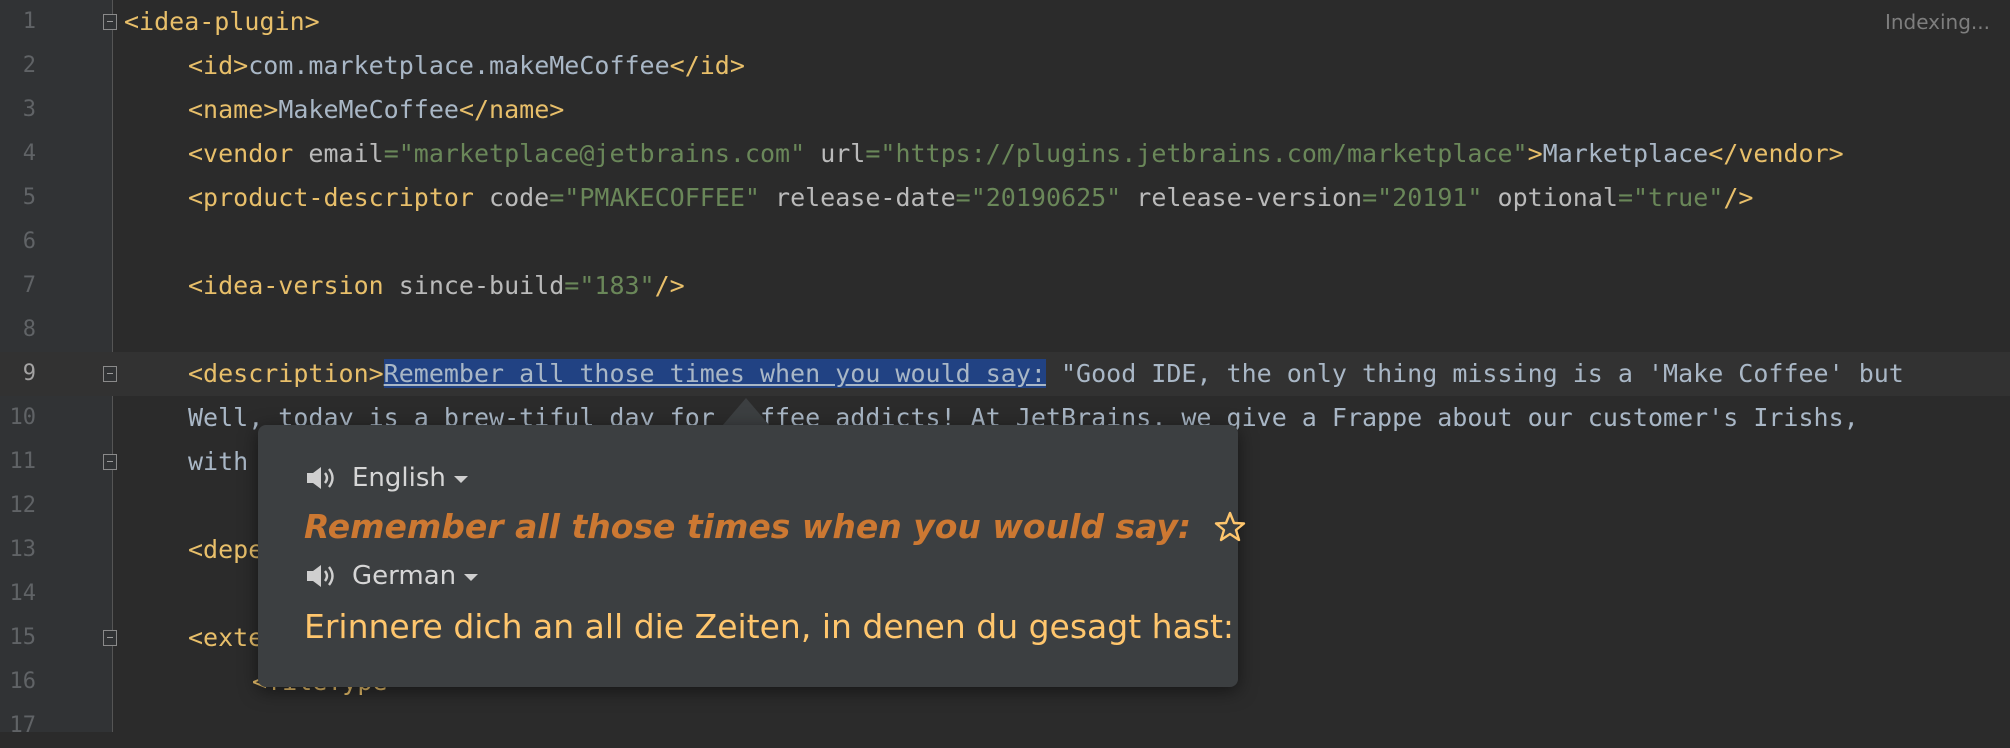 Image resolution: width=2010 pixels, height=748 pixels. Describe the element at coordinates (511, 109) in the screenshot. I see `code-token: </name>` at that location.